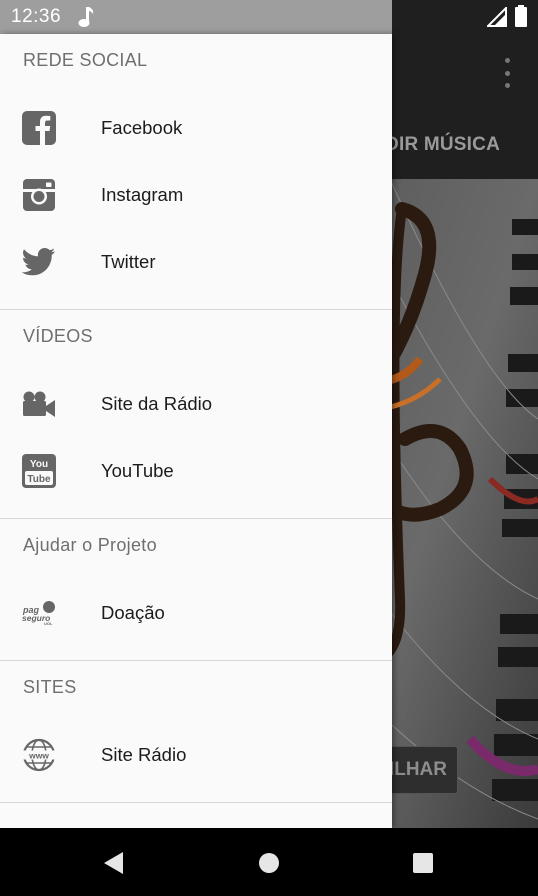 Image resolution: width=538 pixels, height=896 pixels. Describe the element at coordinates (196, 802) in the screenshot. I see `section-divider` at that location.